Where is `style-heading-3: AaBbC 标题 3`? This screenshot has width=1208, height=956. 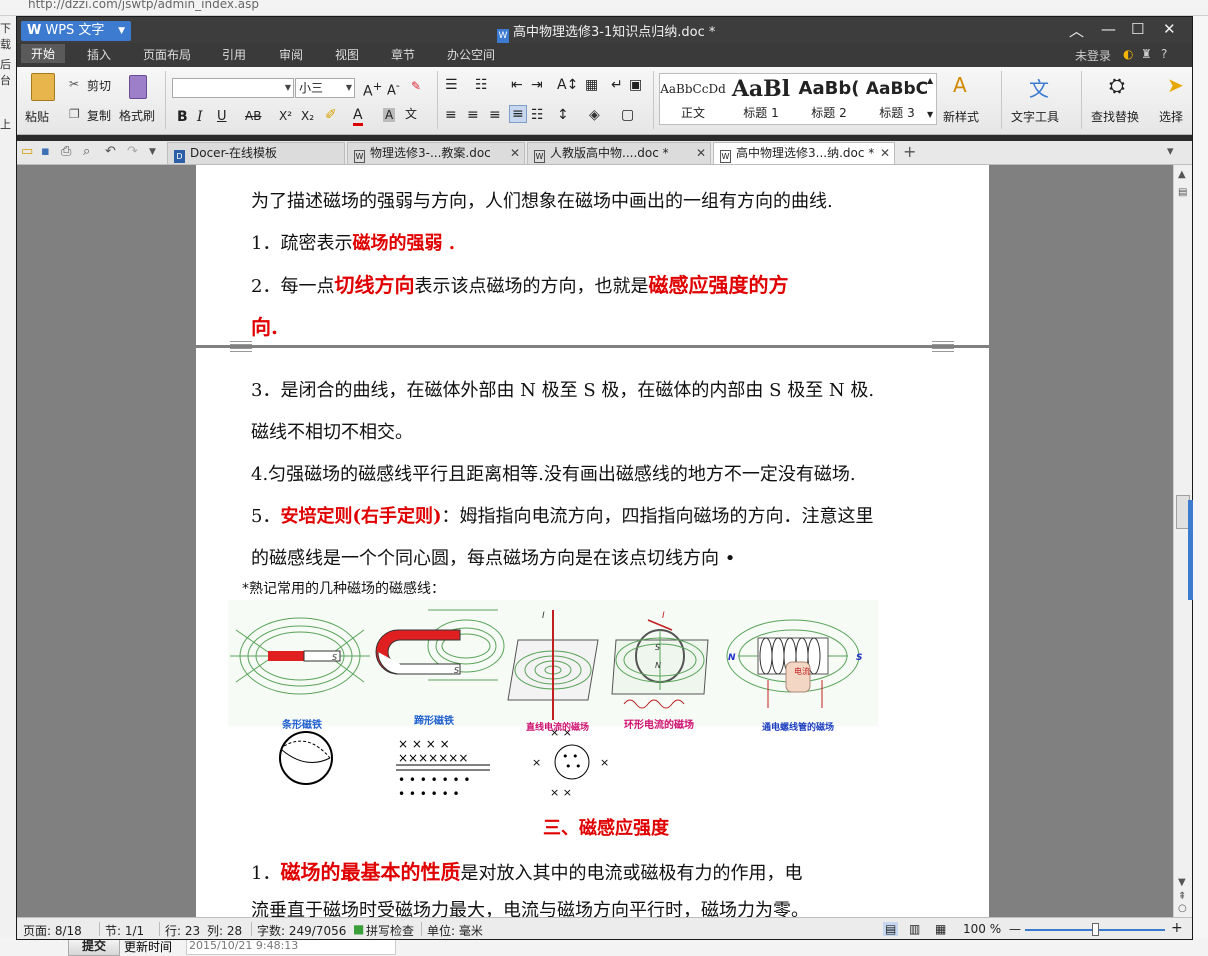 style-heading-3: AaBbC 标题 3 is located at coordinates (897, 99).